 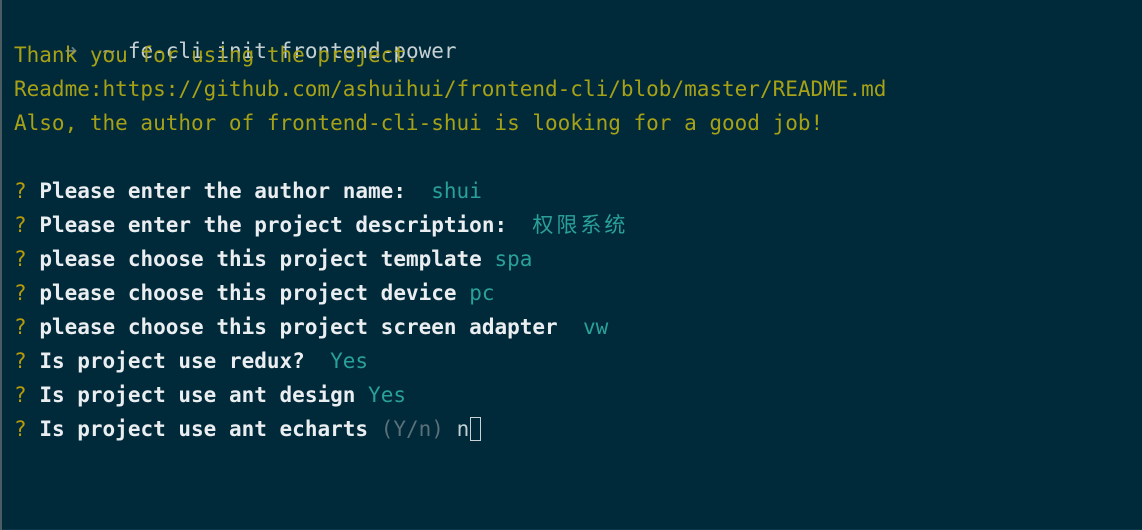 What do you see at coordinates (222, 191) in the screenshot?
I see `question-text: Please enter the author name:` at bounding box center [222, 191].